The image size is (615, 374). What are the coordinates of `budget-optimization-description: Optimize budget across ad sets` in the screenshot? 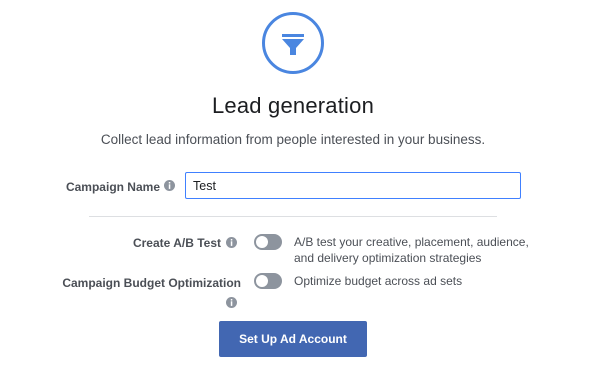 It's located at (378, 281).